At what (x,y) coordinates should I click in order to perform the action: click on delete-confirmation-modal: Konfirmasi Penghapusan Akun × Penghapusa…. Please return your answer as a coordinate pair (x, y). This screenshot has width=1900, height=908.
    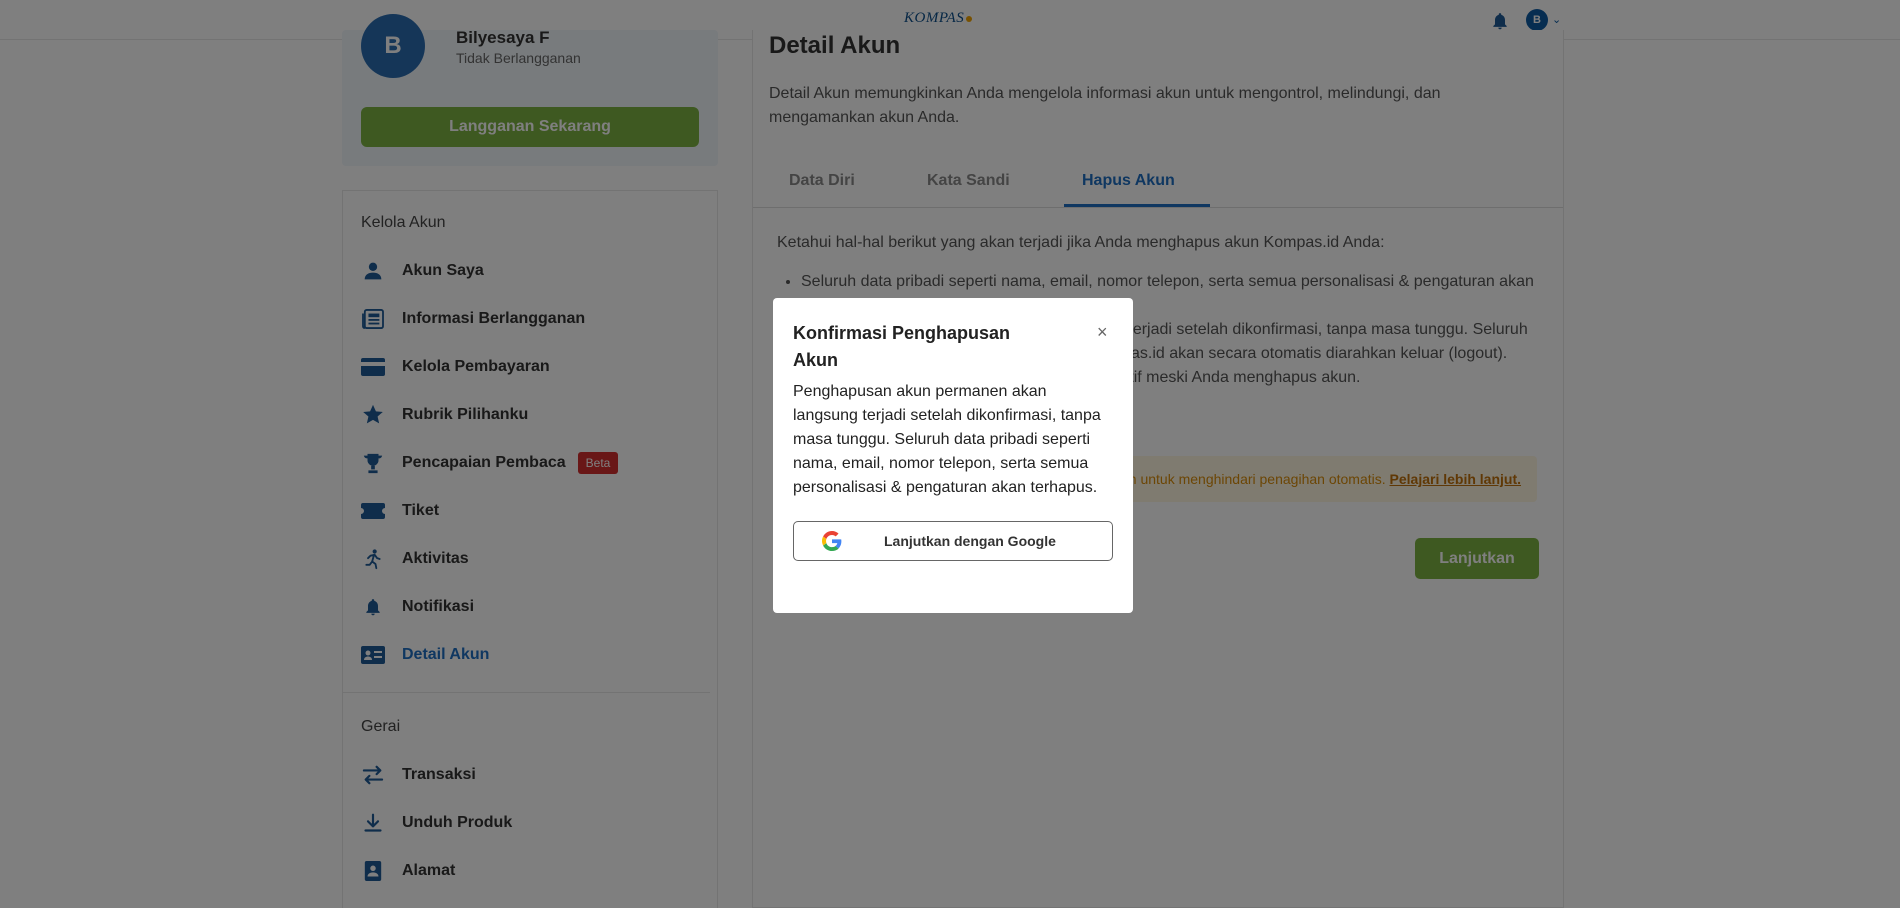
    Looking at the image, I should click on (953, 455).